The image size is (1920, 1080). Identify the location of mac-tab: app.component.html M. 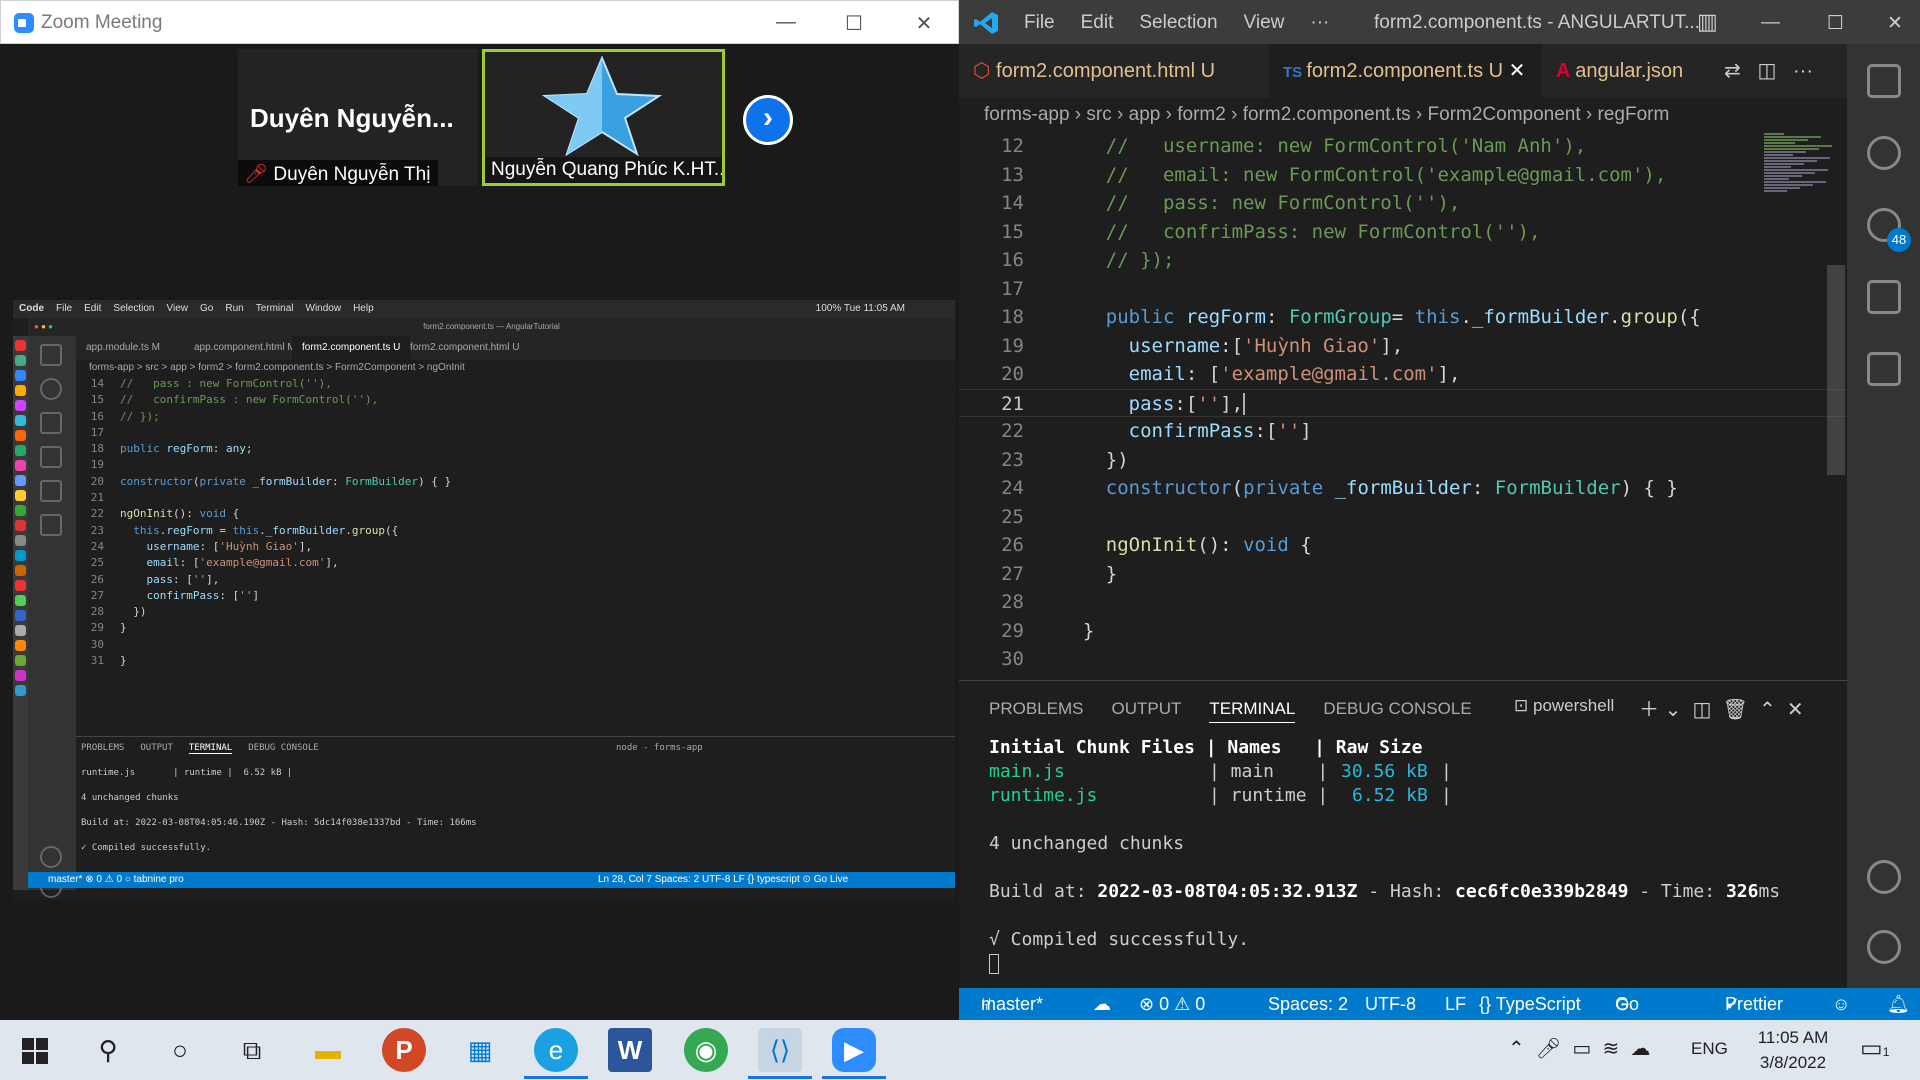
(245, 348).